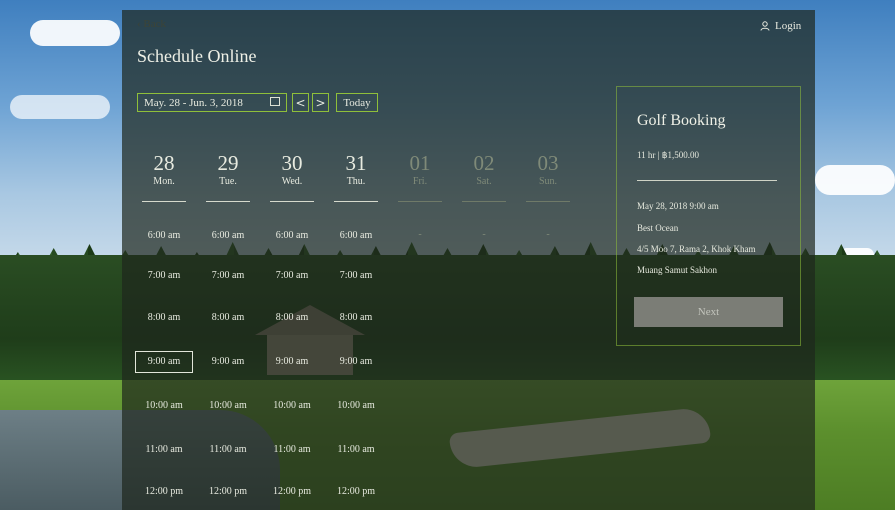 The width and height of the screenshot is (895, 510). I want to click on day-number: 30, so click(292, 163).